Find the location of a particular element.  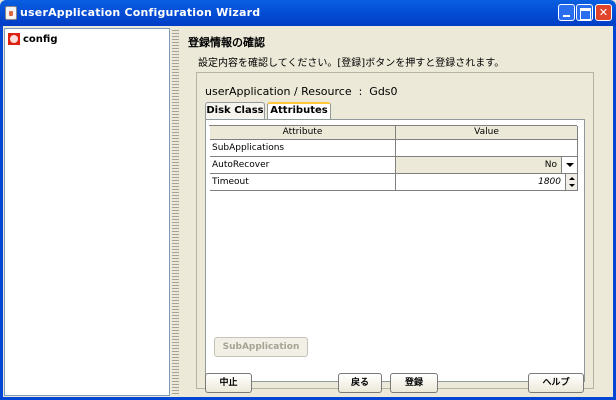

register-button: 登録 is located at coordinates (414, 383).